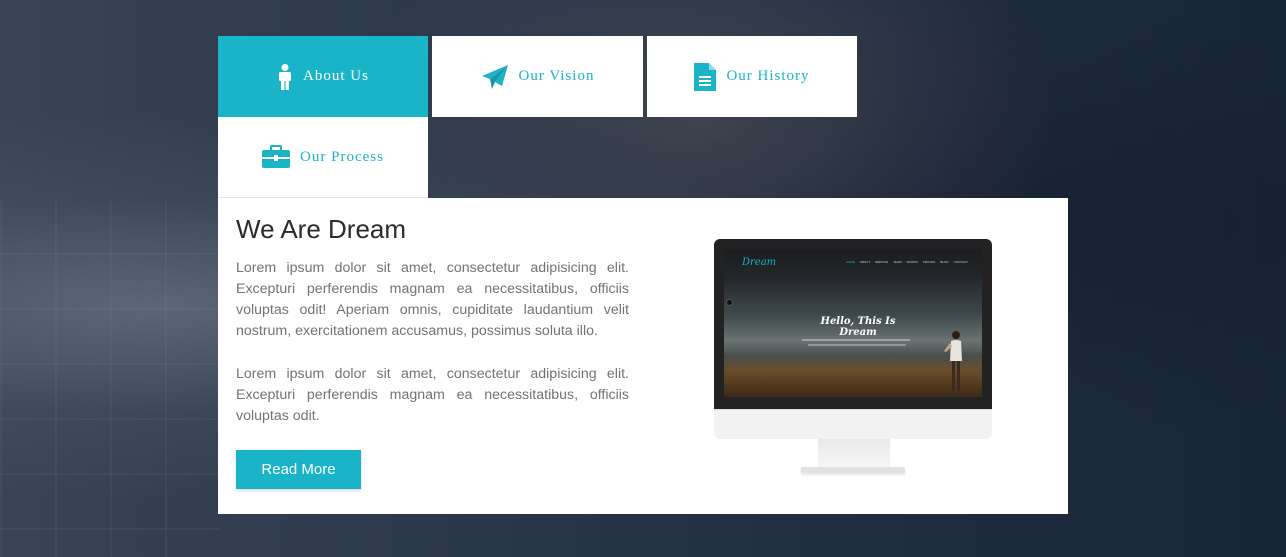 The image size is (1286, 557). I want to click on tab-label: About Us, so click(336, 76).